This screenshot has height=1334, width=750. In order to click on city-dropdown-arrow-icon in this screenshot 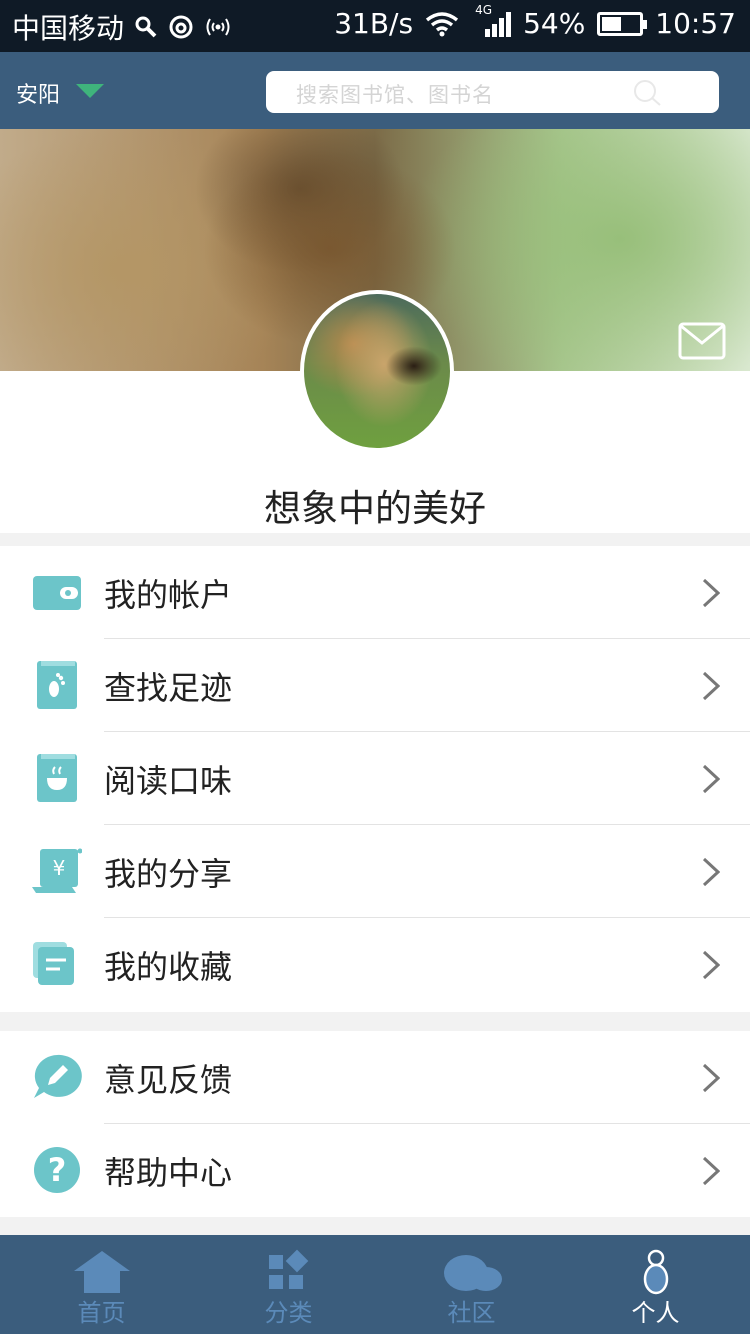, I will do `click(90, 91)`.